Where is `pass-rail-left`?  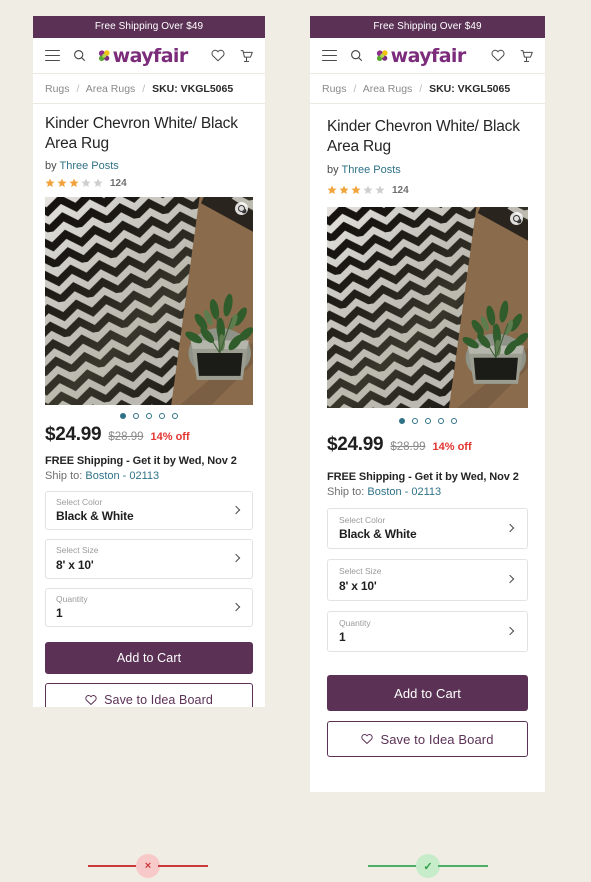
pass-rail-left is located at coordinates (393, 866).